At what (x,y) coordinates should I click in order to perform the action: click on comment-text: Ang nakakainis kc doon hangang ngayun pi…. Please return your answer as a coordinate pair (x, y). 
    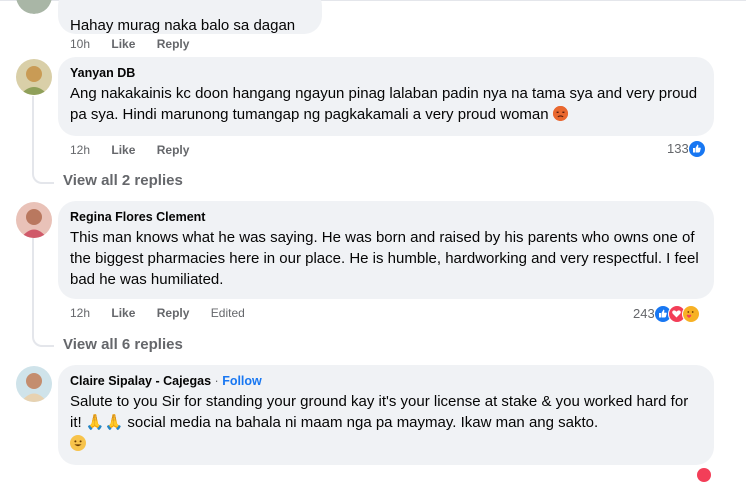
    Looking at the image, I should click on (386, 104).